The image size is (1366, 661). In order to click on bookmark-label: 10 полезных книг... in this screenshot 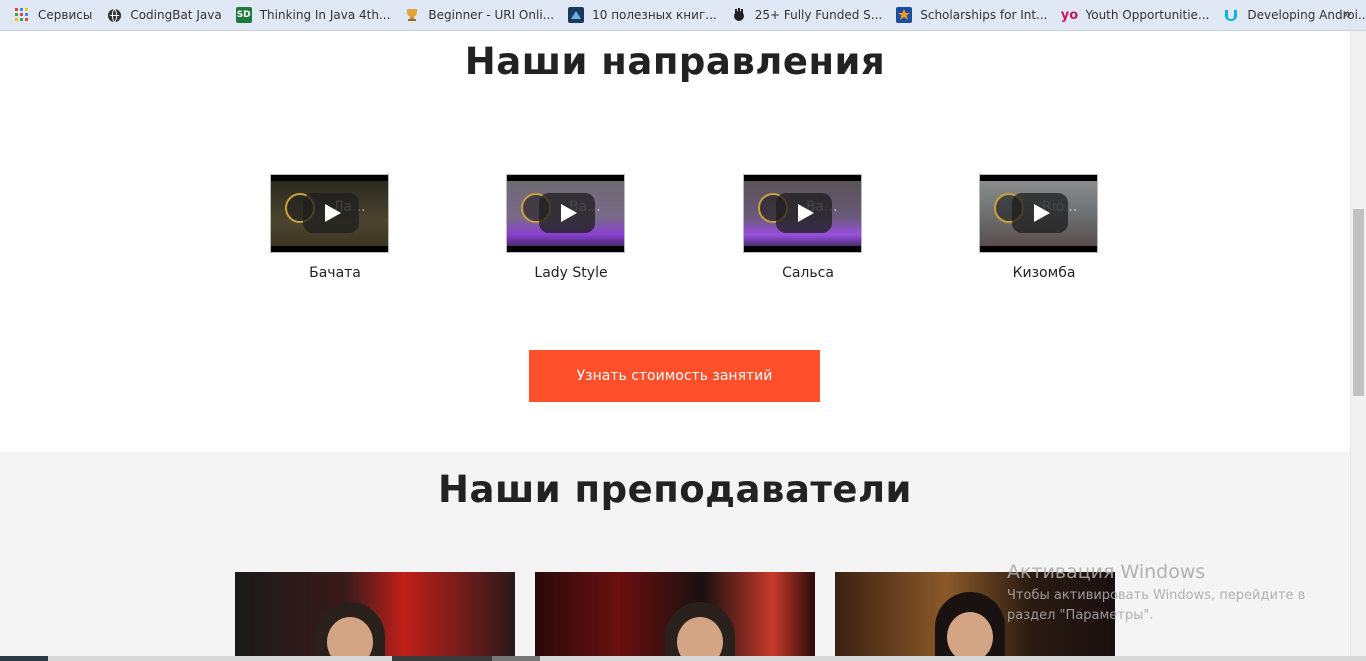, I will do `click(654, 15)`.